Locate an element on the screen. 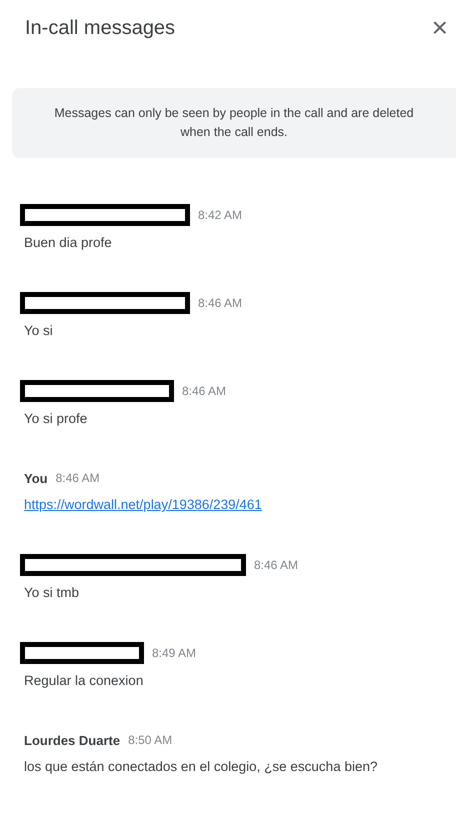 Image resolution: width=456 pixels, height=819 pixels. message-text: los que están conectados en el colegio, ¿se escucha bien? is located at coordinates (201, 766).